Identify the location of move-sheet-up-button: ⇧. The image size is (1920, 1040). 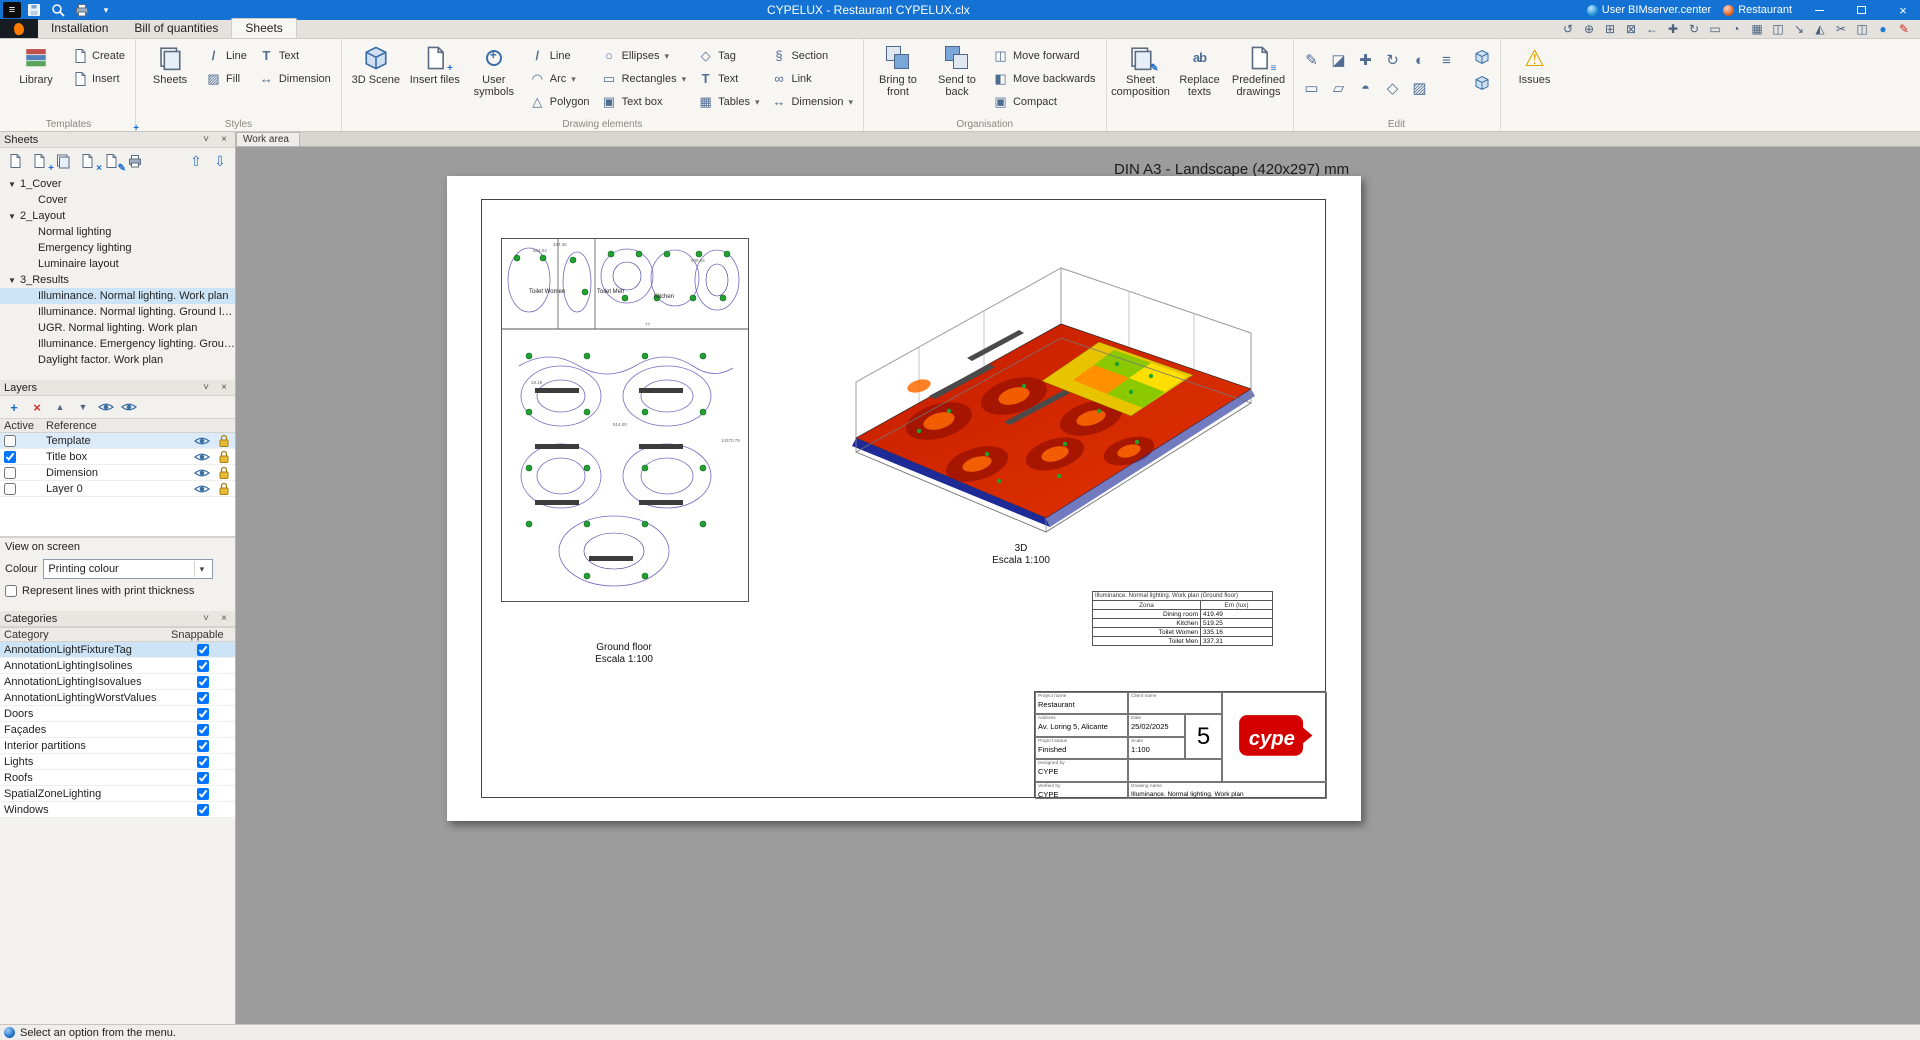
(196, 161).